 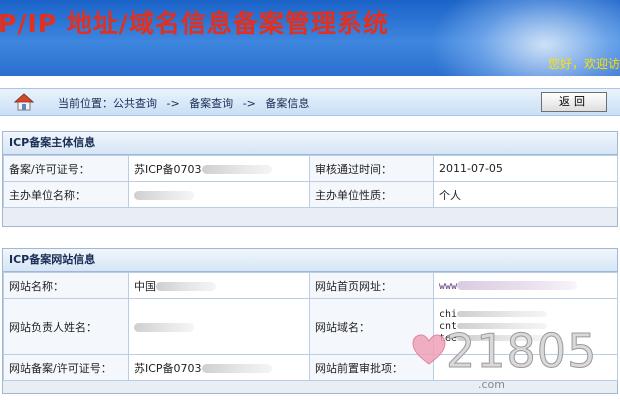 I want to click on breadcrumb: 当前位置：公共查询 -> 备案查询 -> 备案信息, so click(x=186, y=103).